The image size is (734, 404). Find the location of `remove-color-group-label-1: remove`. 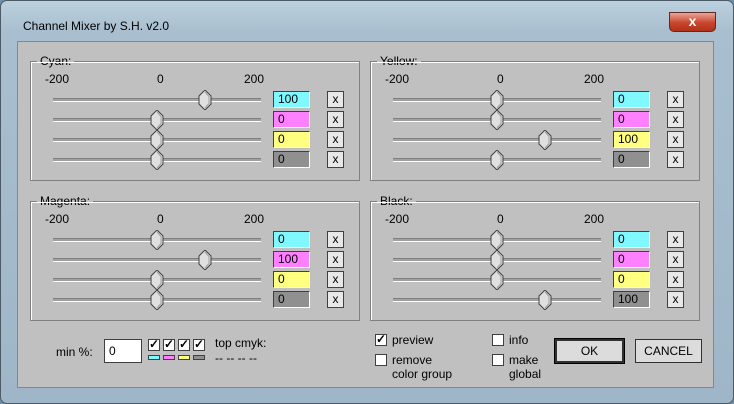

remove-color-group-label-1: remove is located at coordinates (412, 360).